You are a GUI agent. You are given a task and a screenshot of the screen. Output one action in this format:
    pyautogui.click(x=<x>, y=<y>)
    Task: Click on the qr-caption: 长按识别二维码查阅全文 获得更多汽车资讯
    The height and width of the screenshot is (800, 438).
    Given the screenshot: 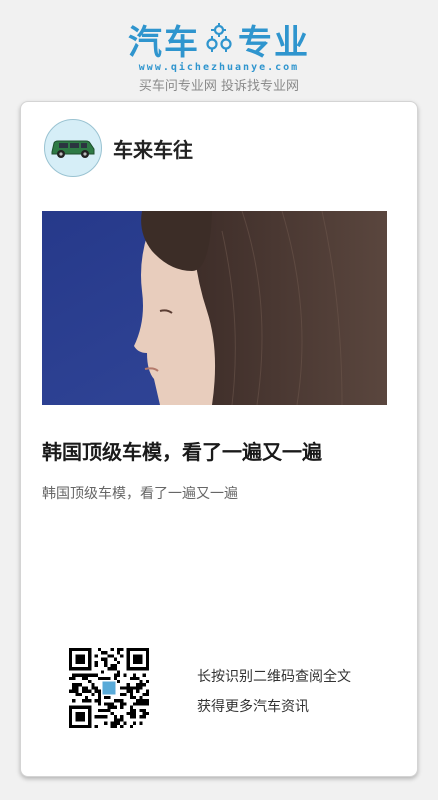 What is the action you would take?
    pyautogui.click(x=274, y=692)
    